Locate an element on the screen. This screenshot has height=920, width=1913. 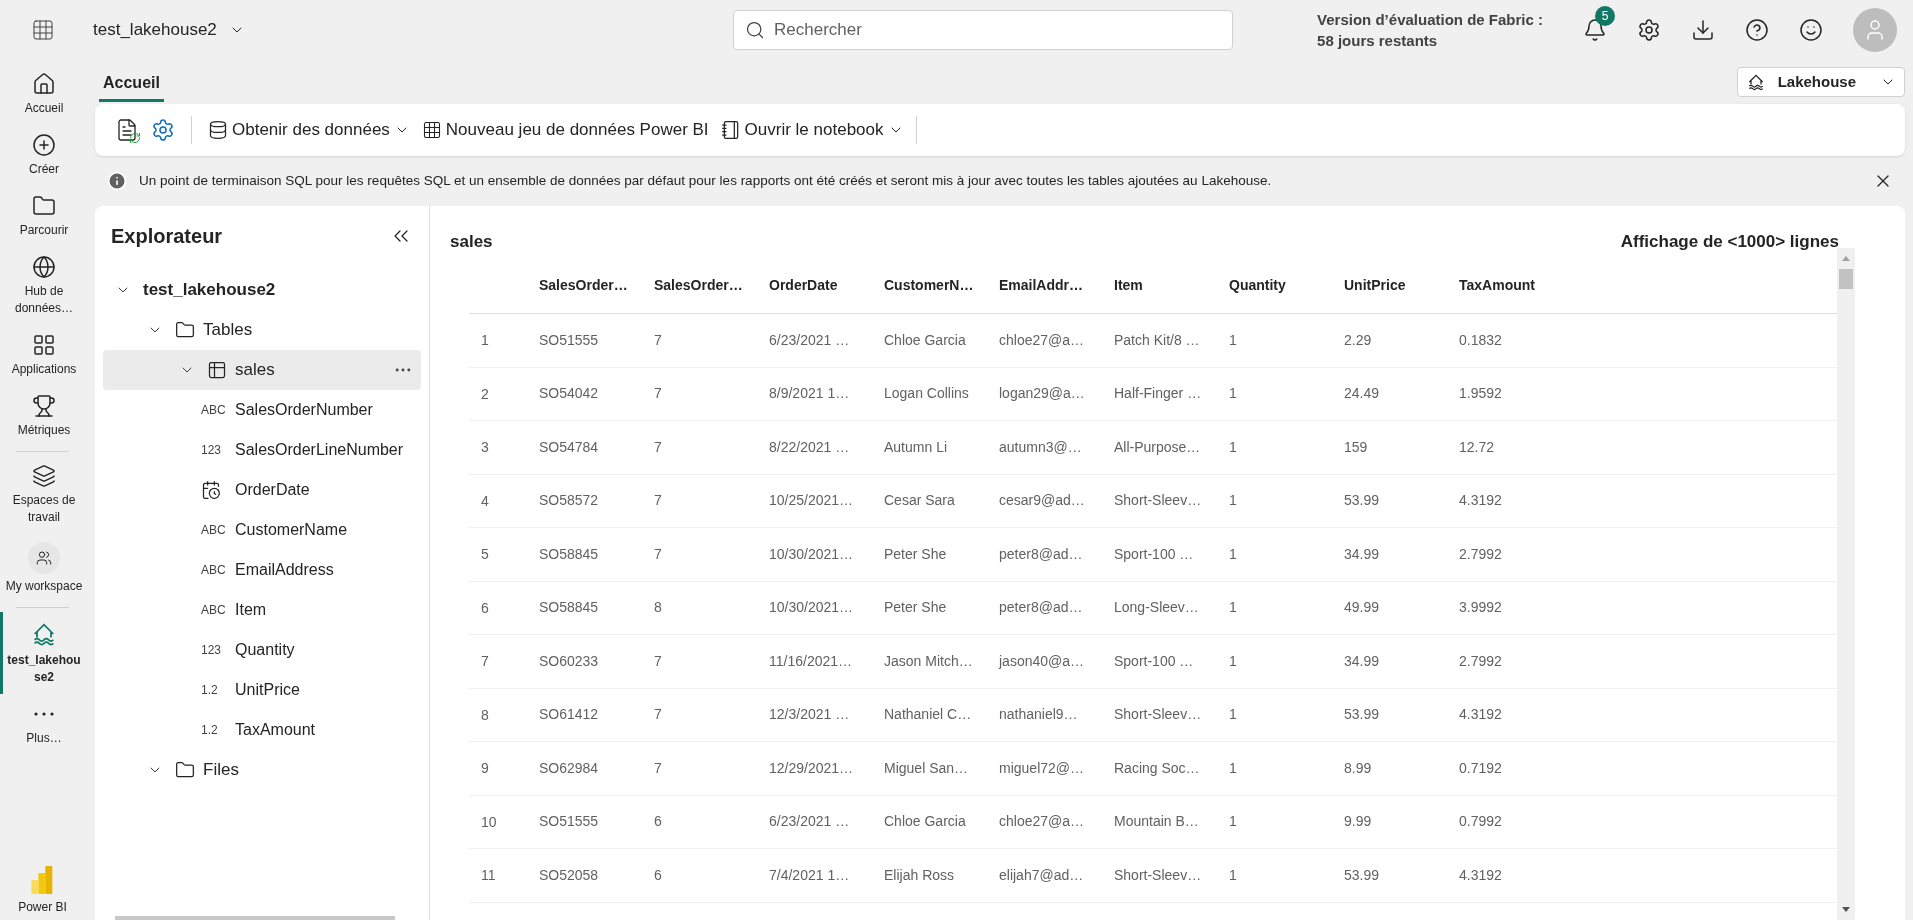
search-field: Rechercher is located at coordinates (983, 30).